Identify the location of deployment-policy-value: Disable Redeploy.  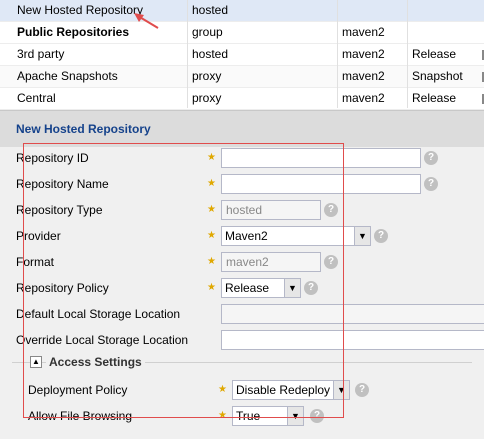
(283, 390).